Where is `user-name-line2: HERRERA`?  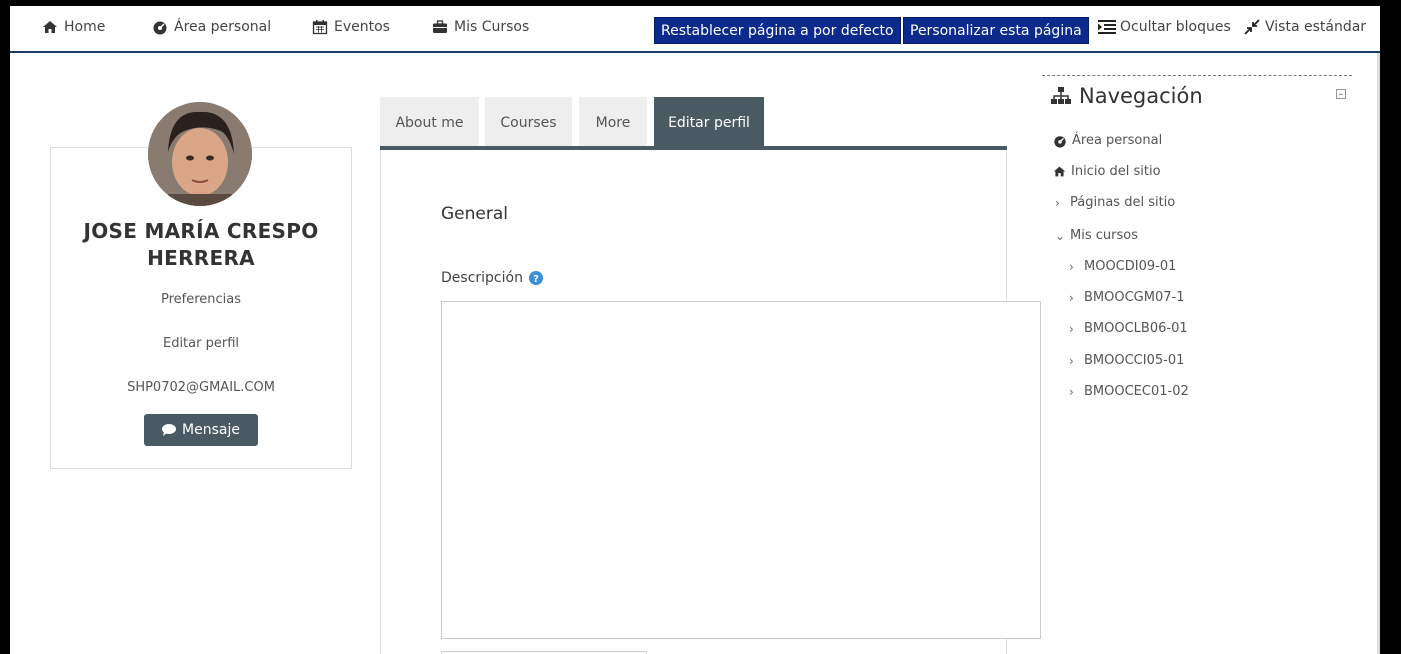 user-name-line2: HERRERA is located at coordinates (201, 258).